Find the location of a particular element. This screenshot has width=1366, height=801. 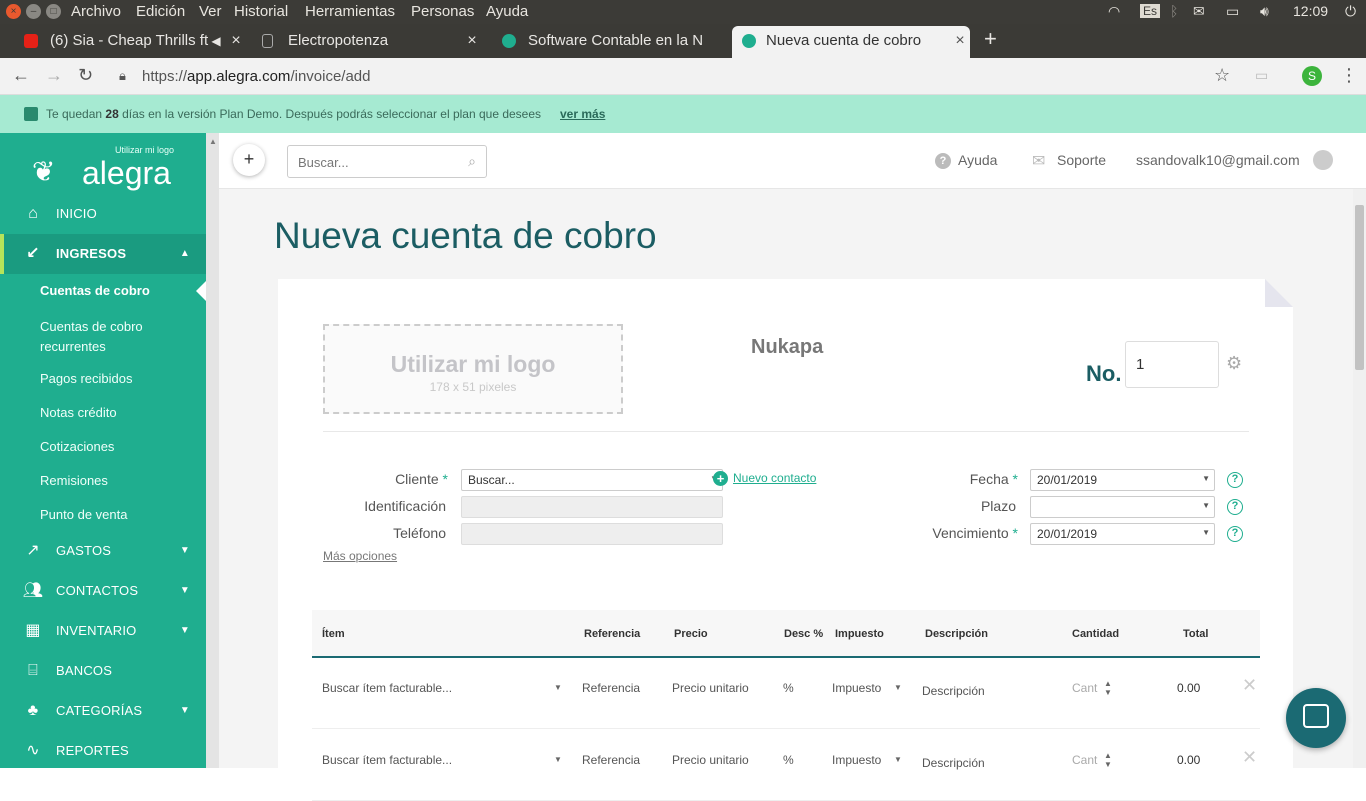

forward-icon: → is located at coordinates (54, 75).